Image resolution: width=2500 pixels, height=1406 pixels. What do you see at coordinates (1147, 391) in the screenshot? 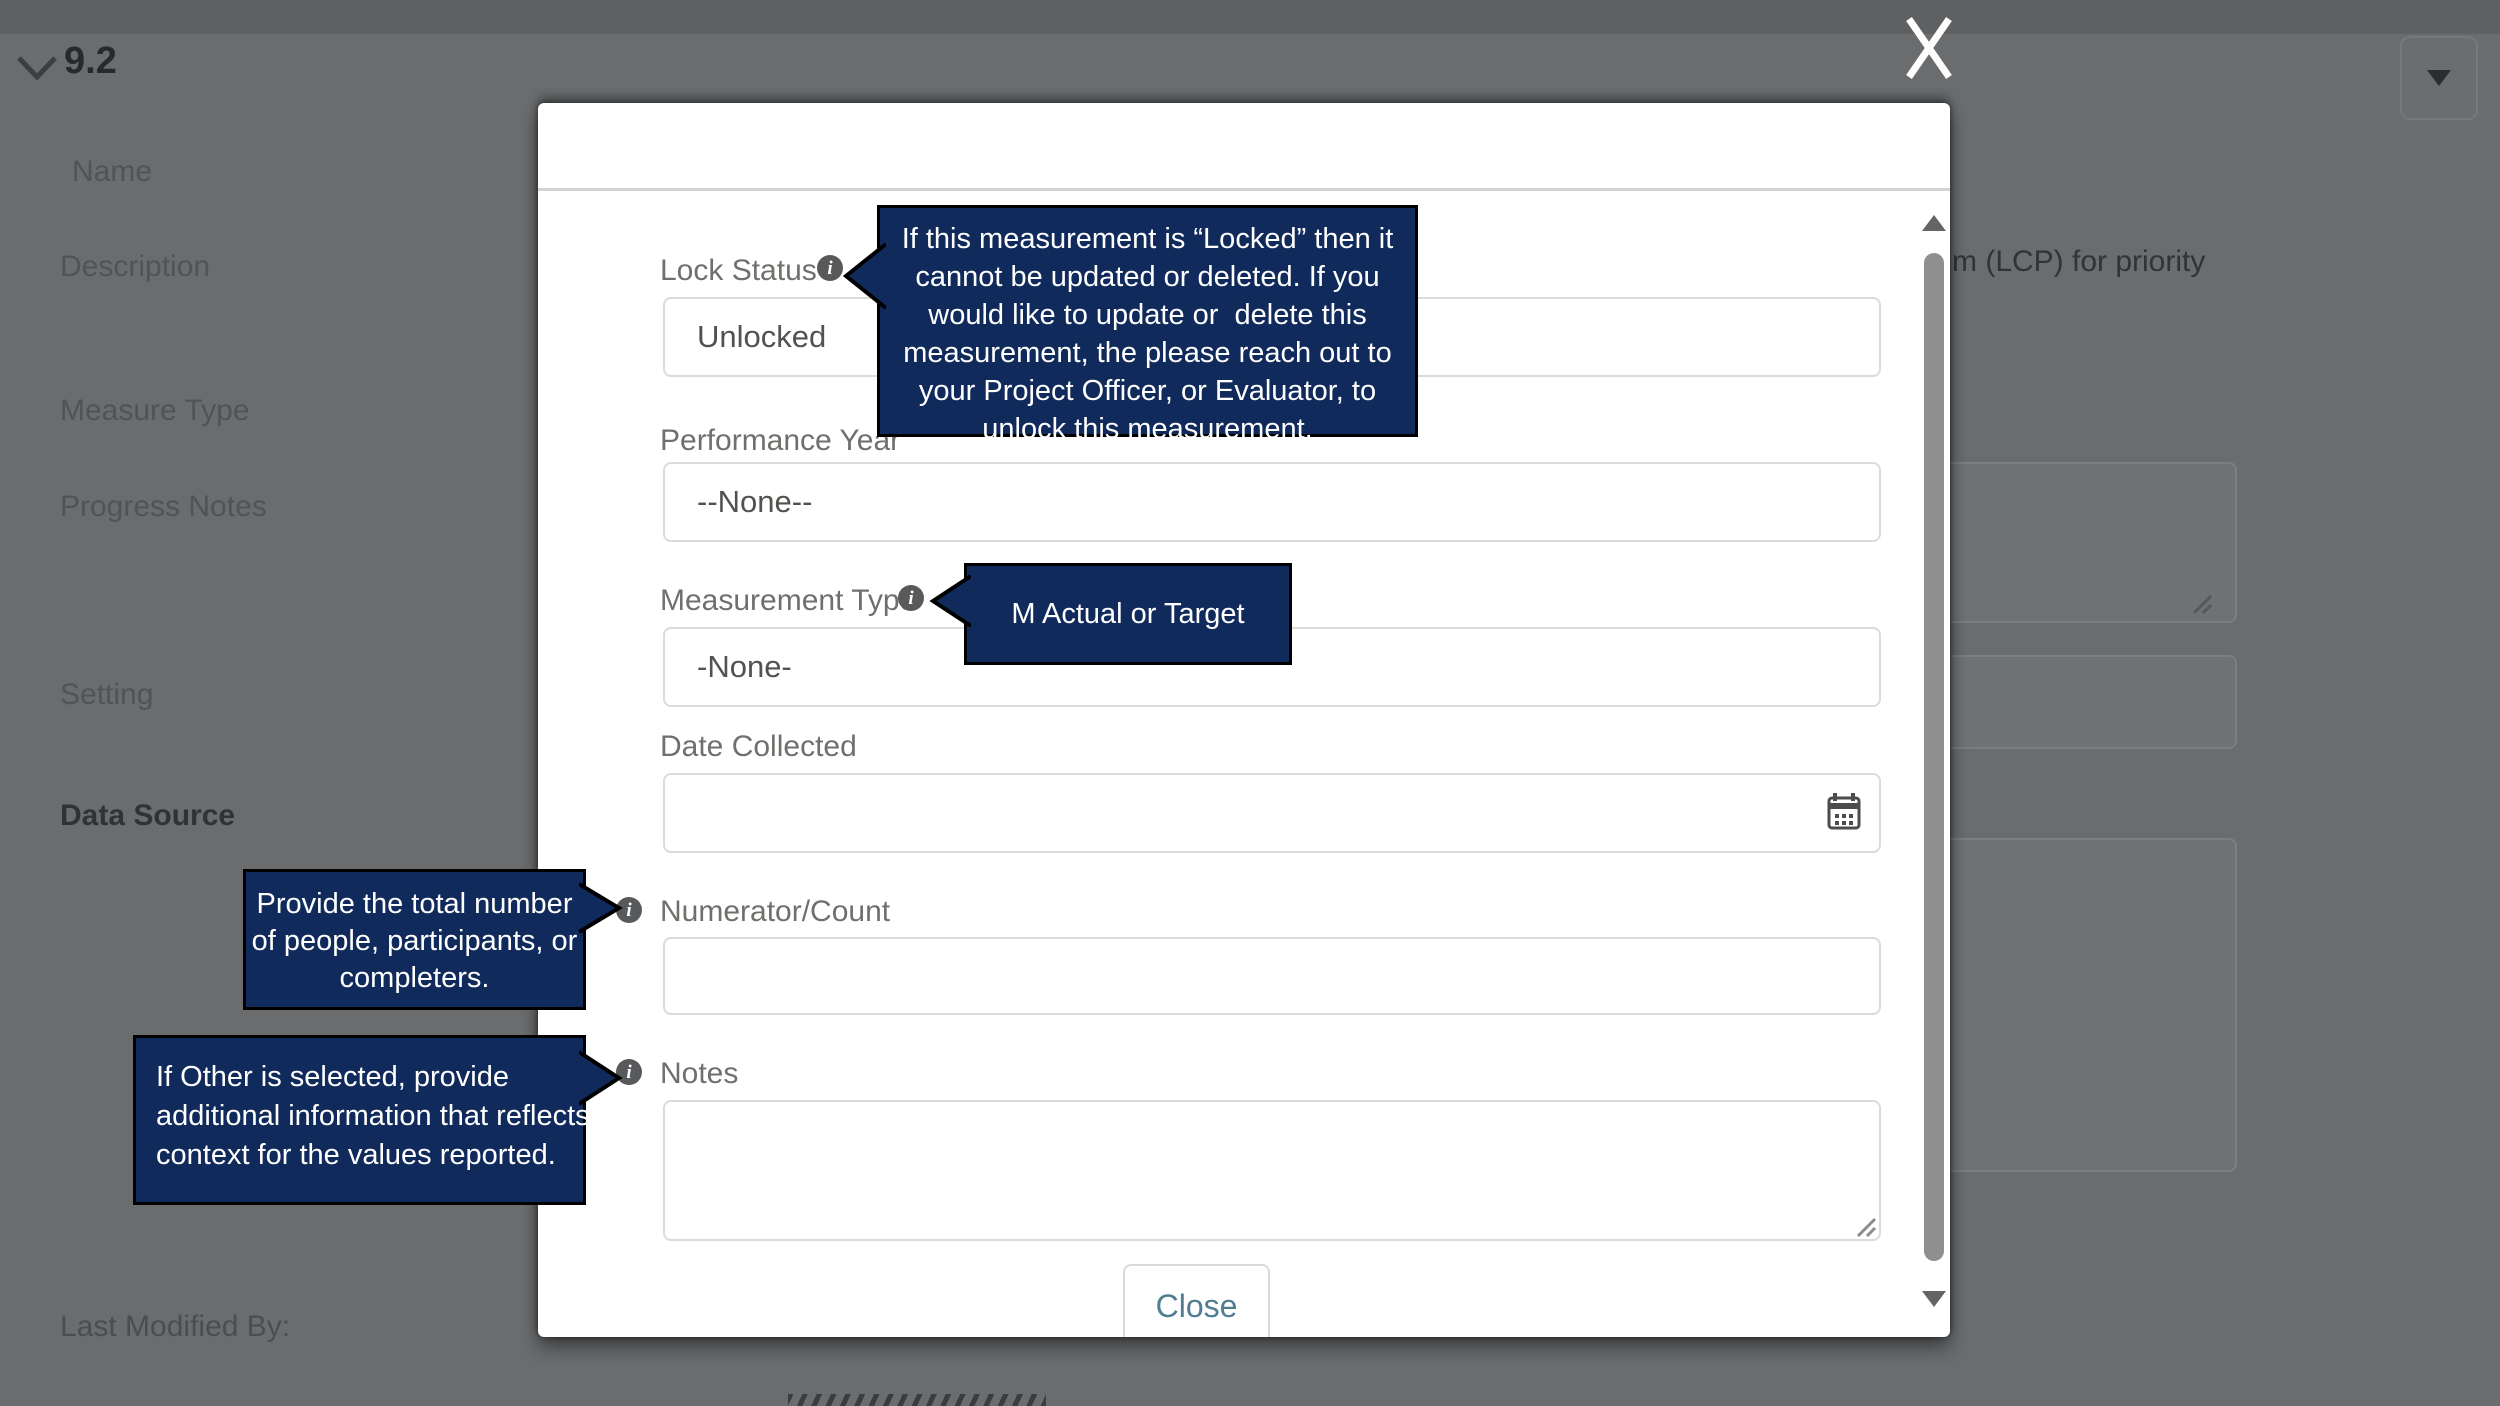
I see `tooltip-line: your Project Officer, or Evaluator, to` at bounding box center [1147, 391].